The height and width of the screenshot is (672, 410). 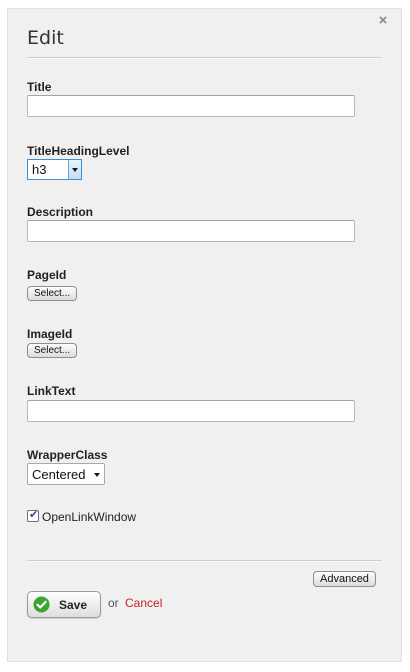 I want to click on dropdown-button, so click(x=74, y=169).